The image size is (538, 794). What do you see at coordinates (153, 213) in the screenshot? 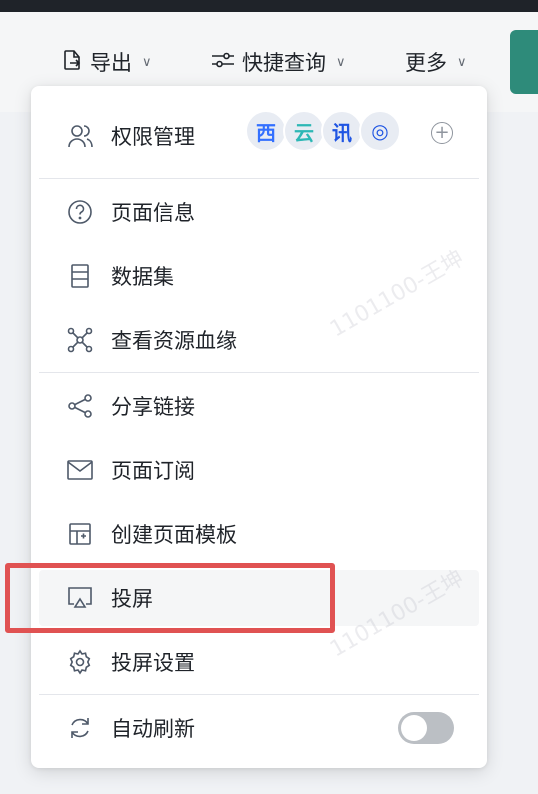
I see `page-info-label: 页面信息` at bounding box center [153, 213].